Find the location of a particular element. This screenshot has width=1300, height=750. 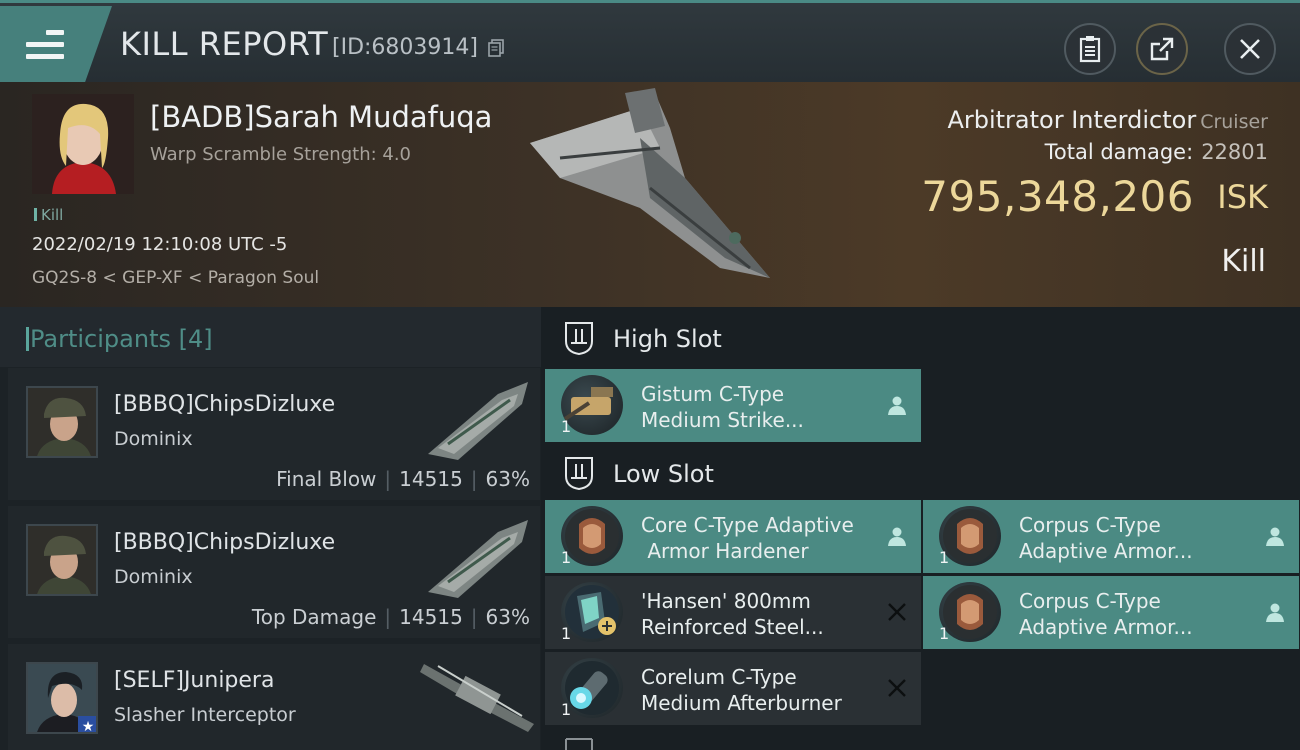

kill-id: [ID:6803914] is located at coordinates (405, 47).